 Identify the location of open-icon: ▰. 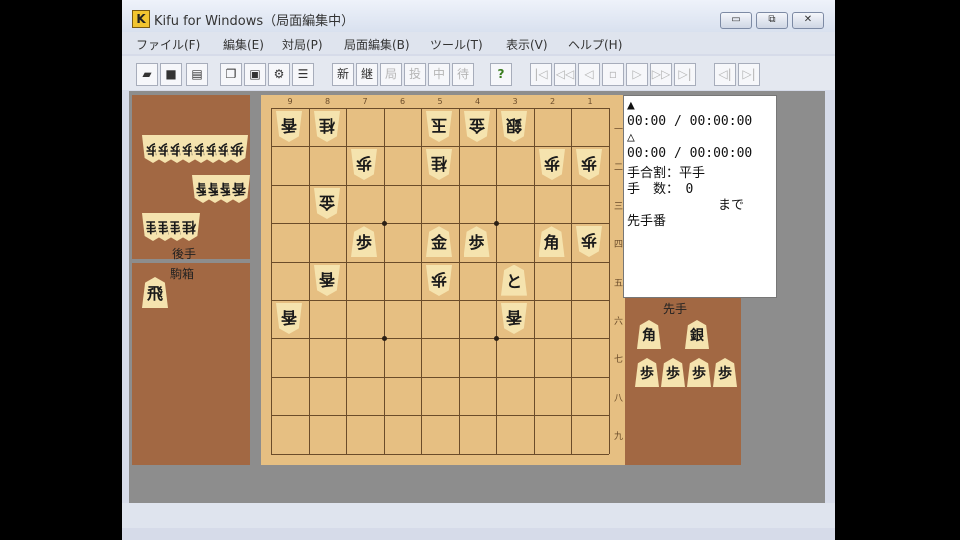
(147, 74).